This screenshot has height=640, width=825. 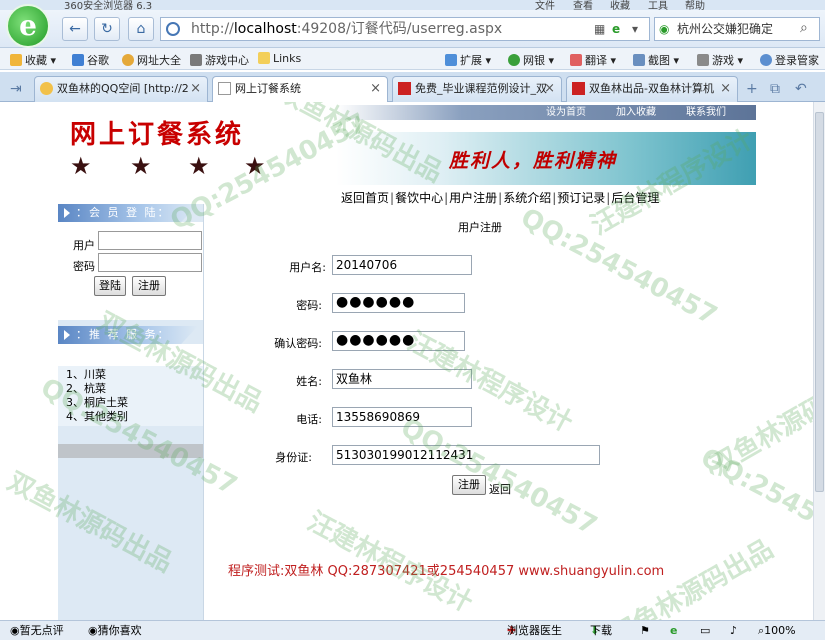 What do you see at coordinates (402, 417) in the screenshot?
I see `phone-input: 13558690869` at bounding box center [402, 417].